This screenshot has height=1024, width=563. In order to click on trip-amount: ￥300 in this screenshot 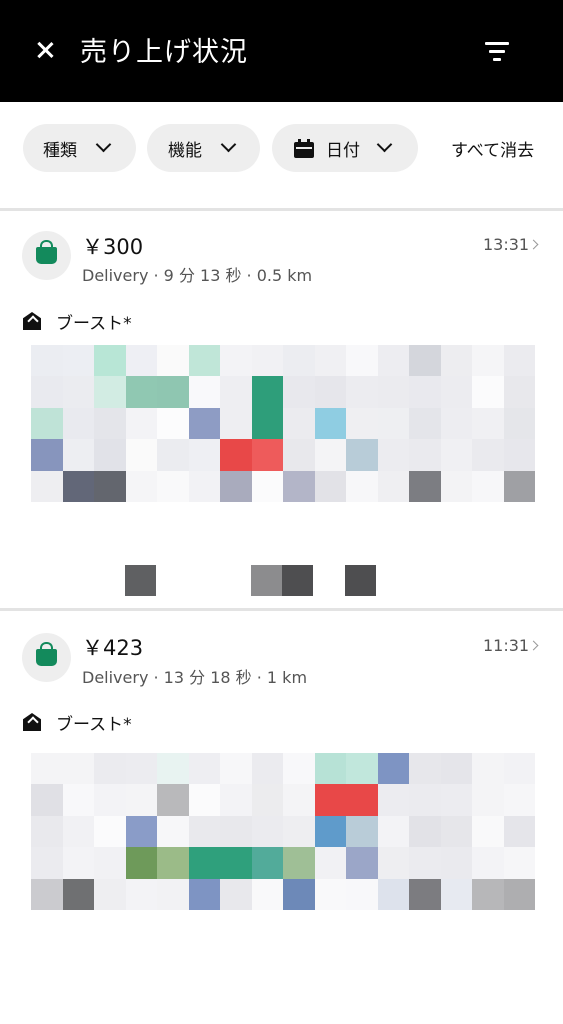, I will do `click(113, 247)`.